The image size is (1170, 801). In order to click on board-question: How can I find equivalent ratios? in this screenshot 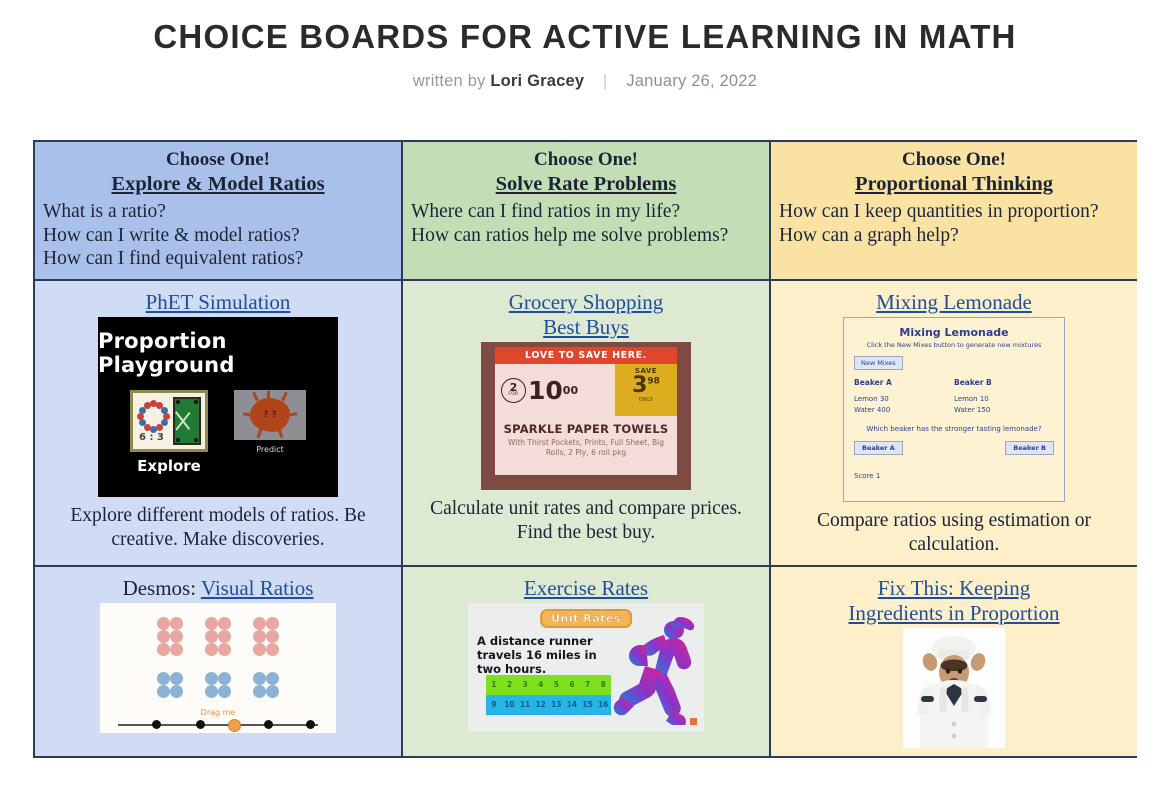, I will do `click(173, 259)`.